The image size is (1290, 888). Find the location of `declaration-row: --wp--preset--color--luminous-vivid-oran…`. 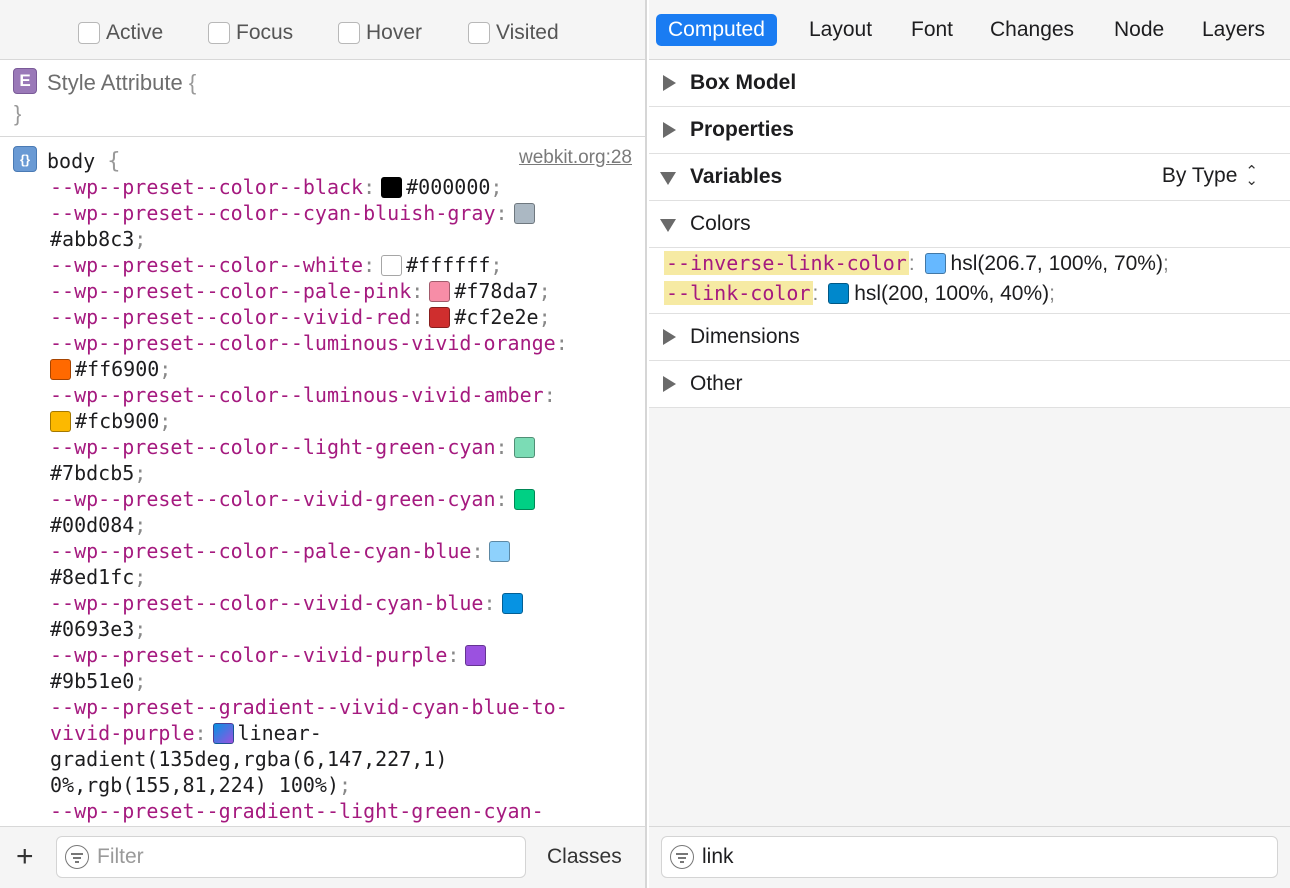

declaration-row: --wp--preset--color--luminous-vivid-oran… is located at coordinates (342, 343).